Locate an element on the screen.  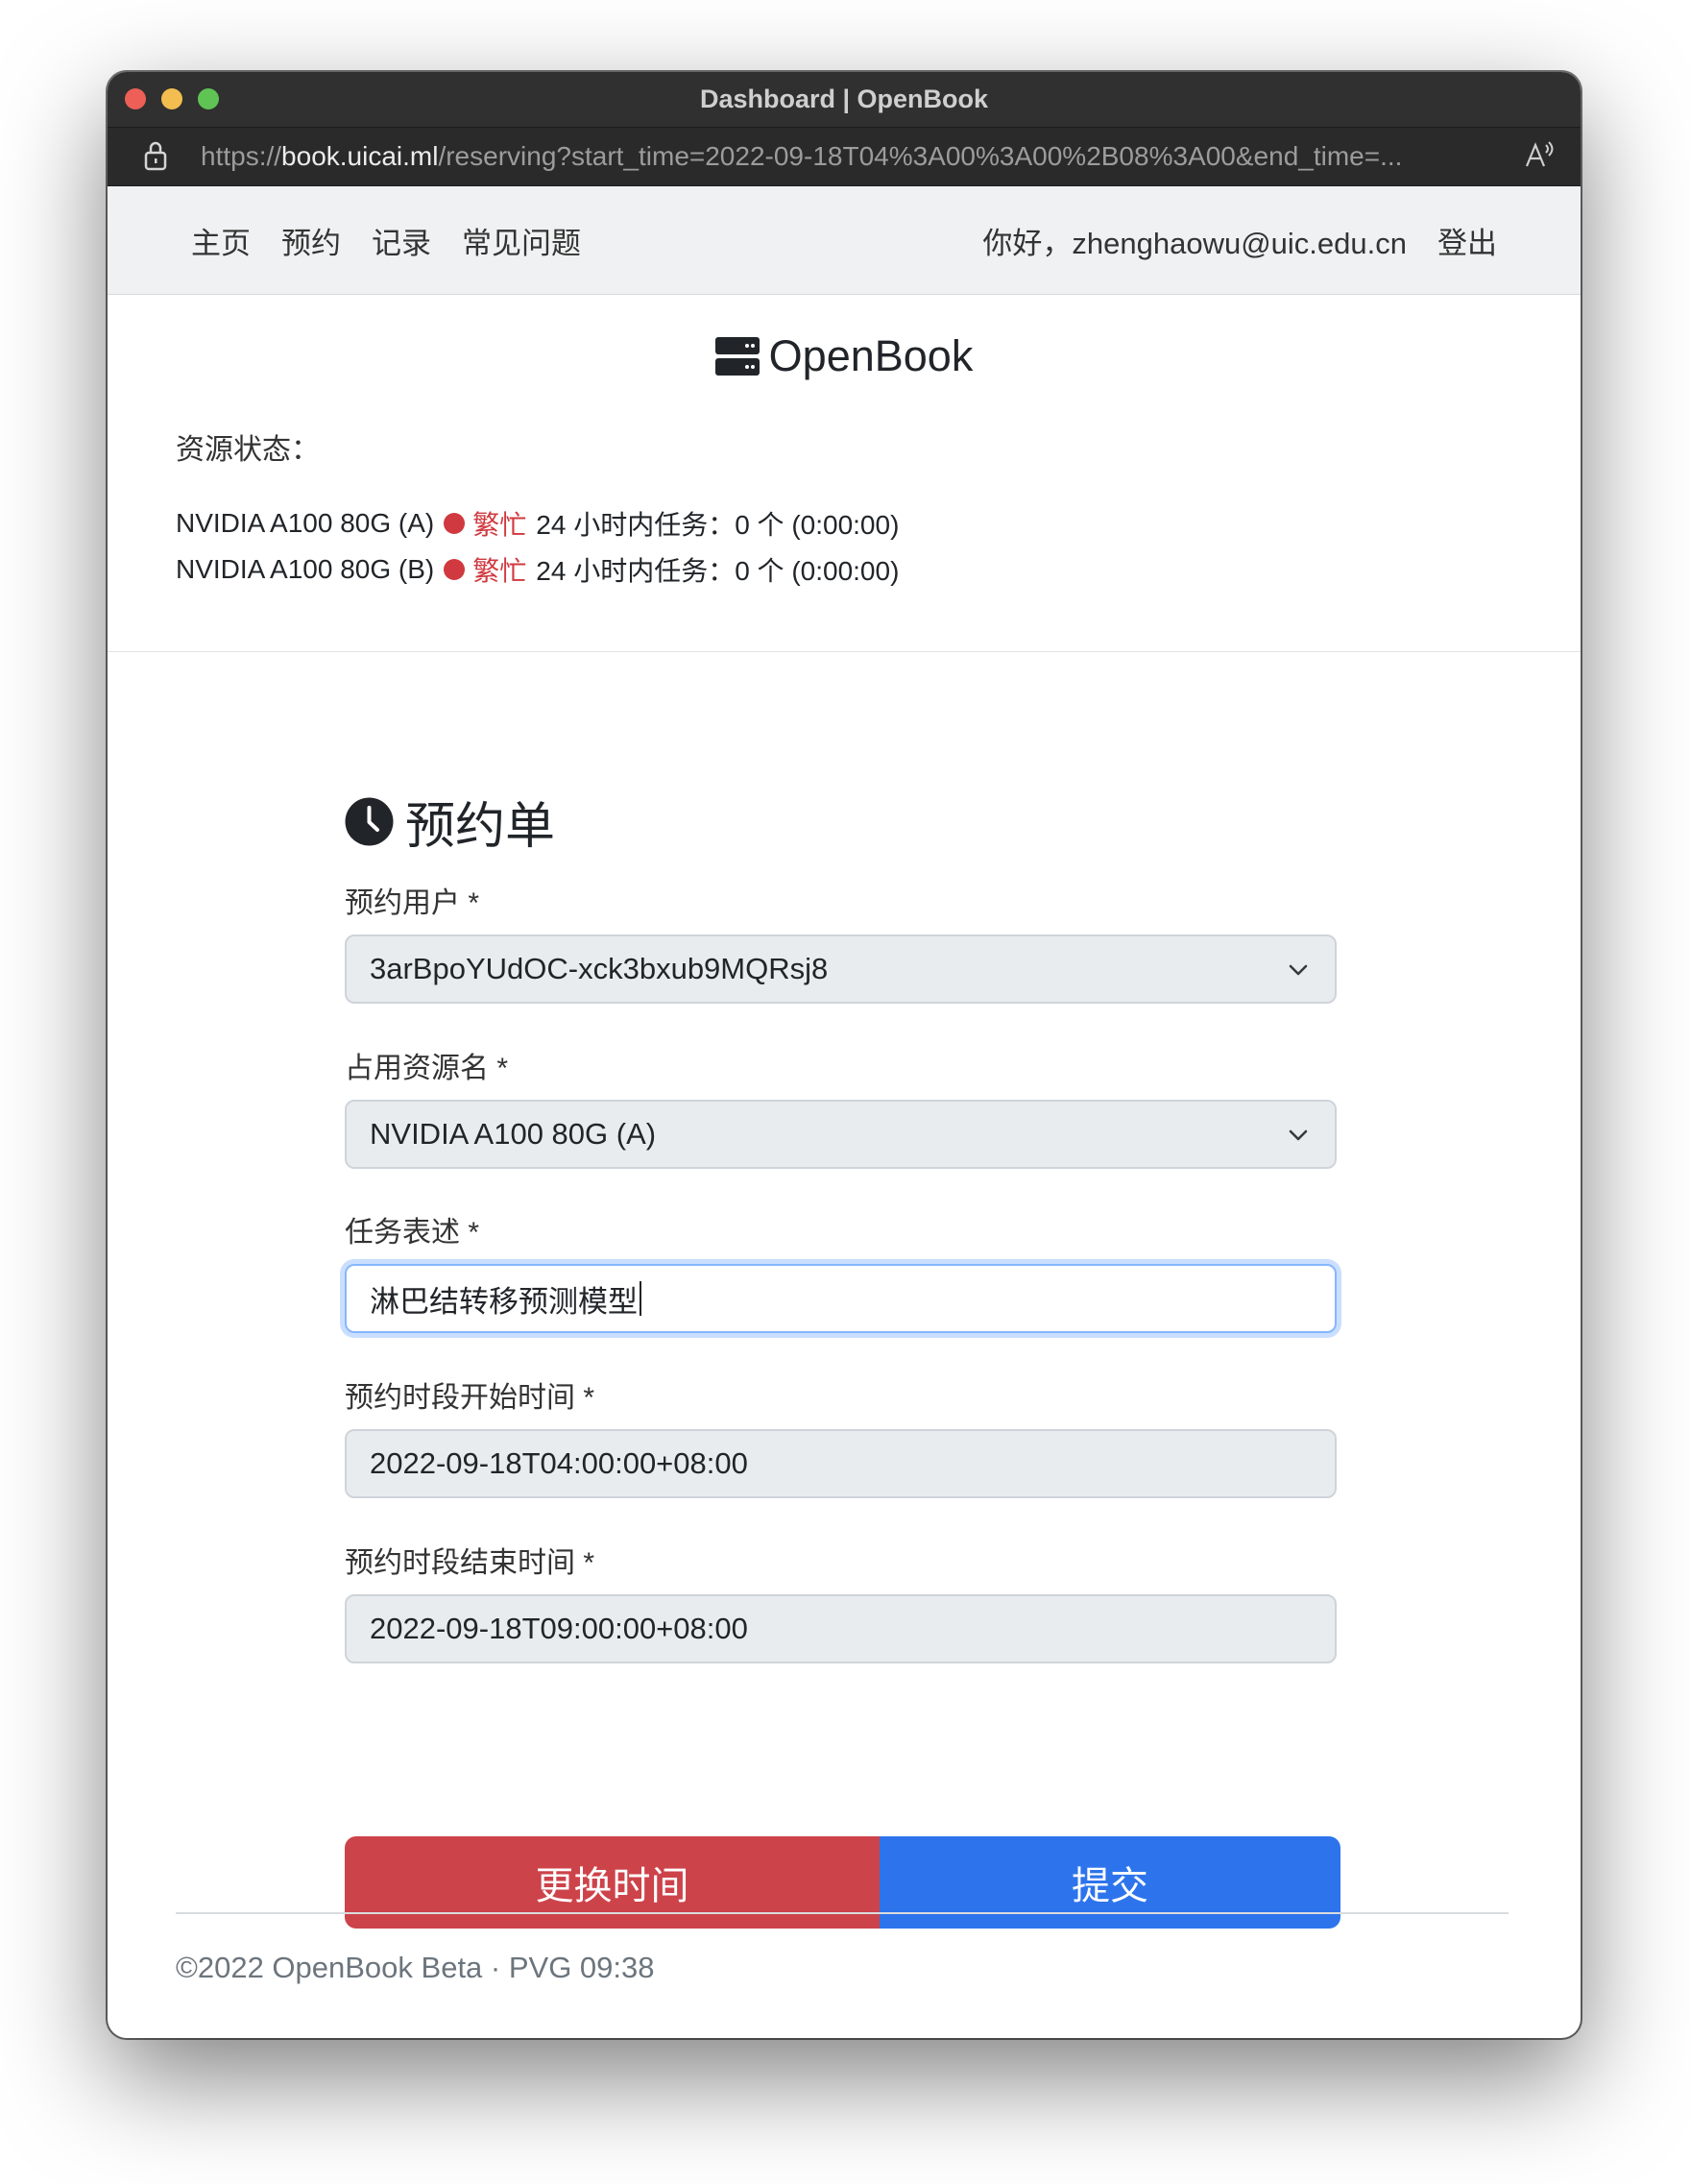
server-icon is located at coordinates (737, 356).